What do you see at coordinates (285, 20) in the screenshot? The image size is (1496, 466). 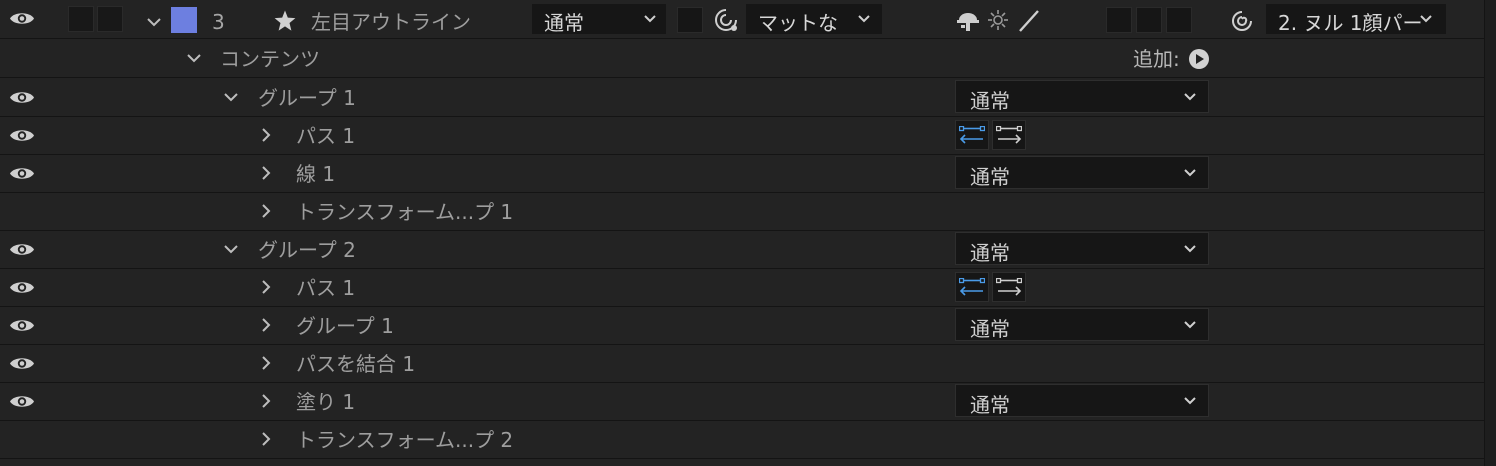 I see `star-icon` at bounding box center [285, 20].